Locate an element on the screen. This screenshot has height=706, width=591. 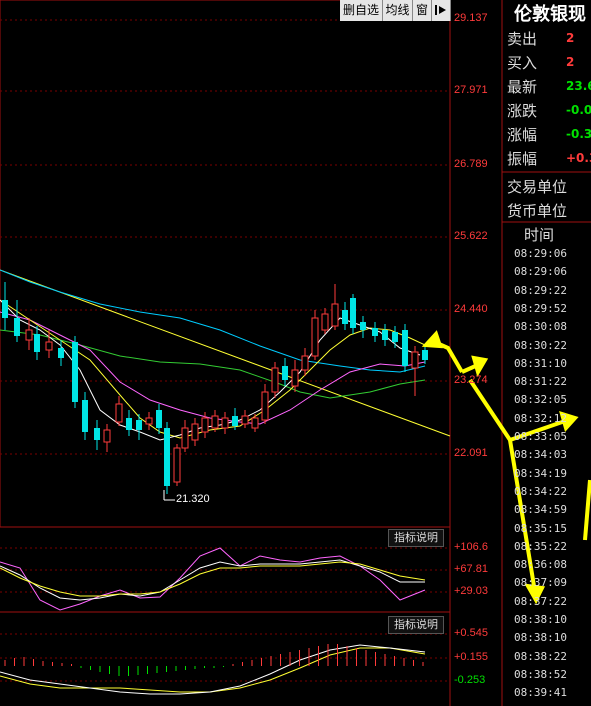
indicator1-help-button: 指标说明 is located at coordinates (416, 538).